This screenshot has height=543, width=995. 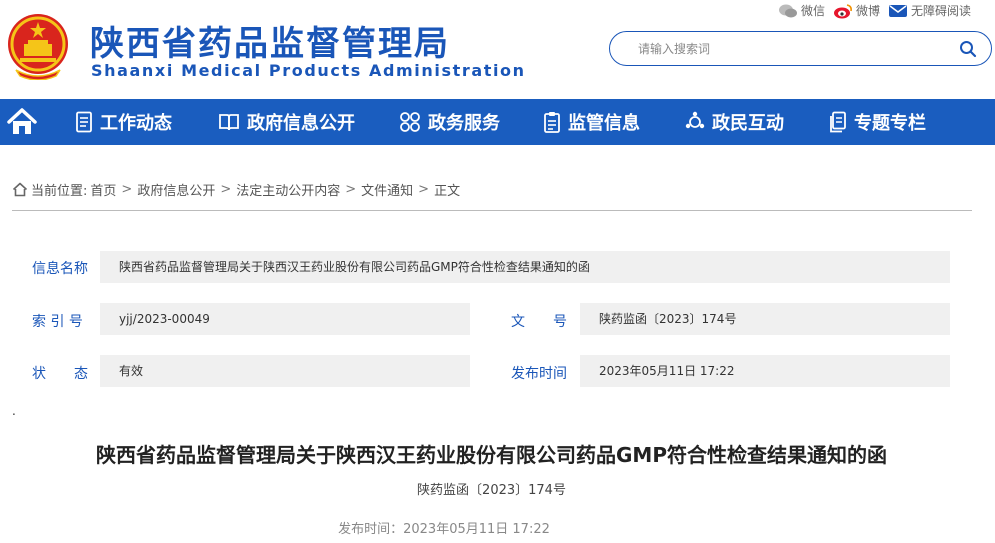 I want to click on search-box, so click(x=800, y=48).